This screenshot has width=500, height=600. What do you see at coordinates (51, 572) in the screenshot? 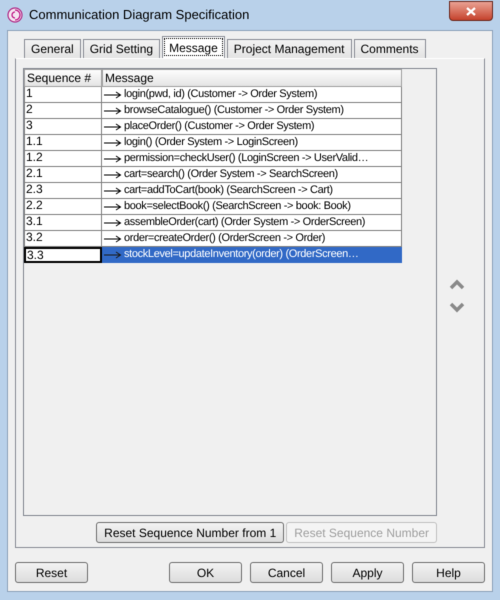
I see `reset-button: Reset` at bounding box center [51, 572].